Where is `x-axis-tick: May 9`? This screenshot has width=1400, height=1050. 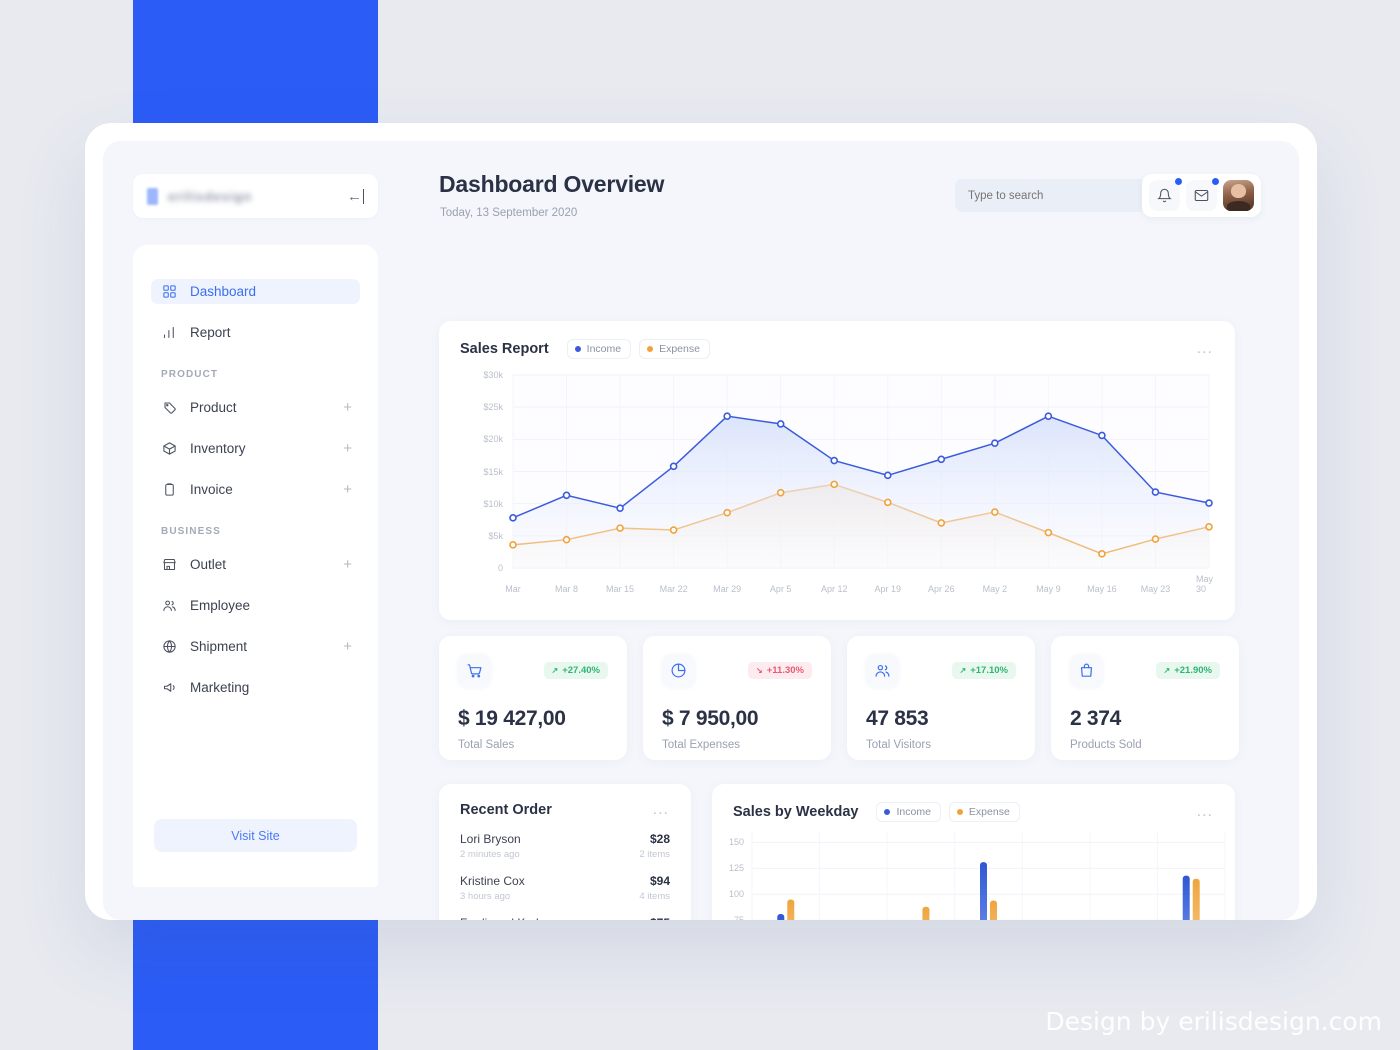 x-axis-tick: May 9 is located at coordinates (1048, 589).